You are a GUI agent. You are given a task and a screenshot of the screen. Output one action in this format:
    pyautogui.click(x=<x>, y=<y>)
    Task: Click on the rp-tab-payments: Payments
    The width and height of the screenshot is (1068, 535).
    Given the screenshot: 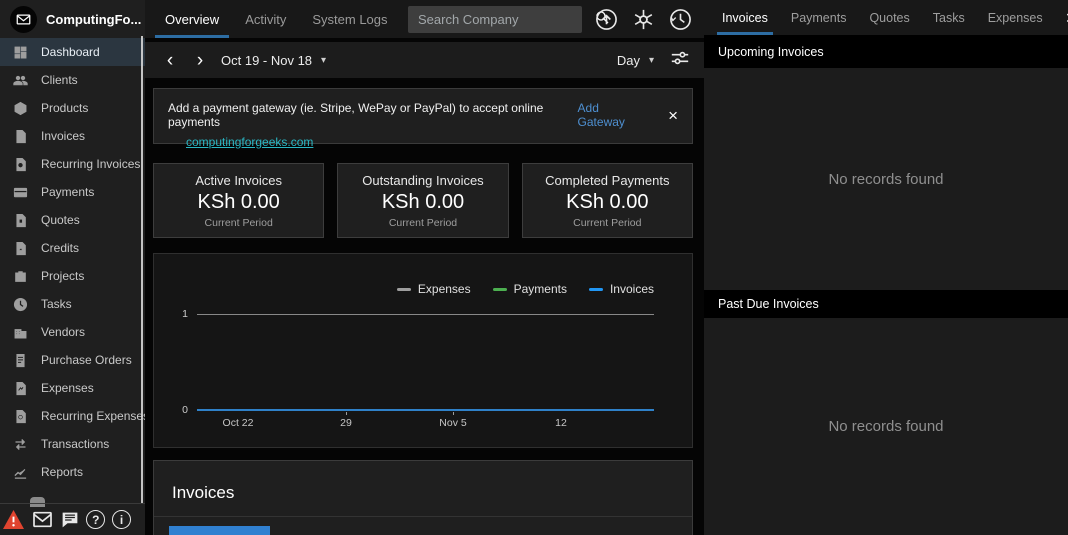 What is the action you would take?
    pyautogui.click(x=819, y=17)
    